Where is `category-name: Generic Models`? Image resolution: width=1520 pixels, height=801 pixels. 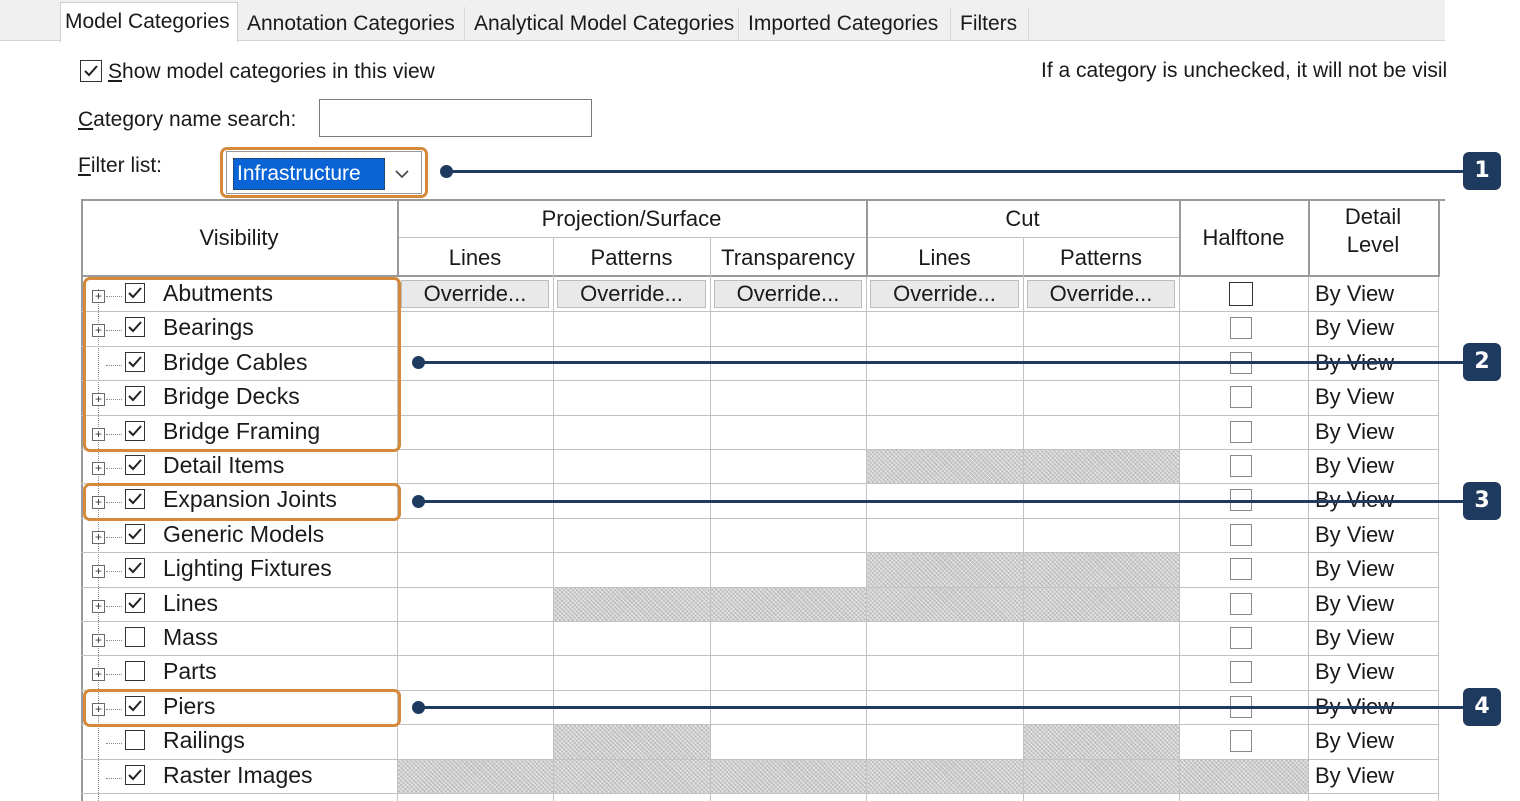 category-name: Generic Models is located at coordinates (244, 533).